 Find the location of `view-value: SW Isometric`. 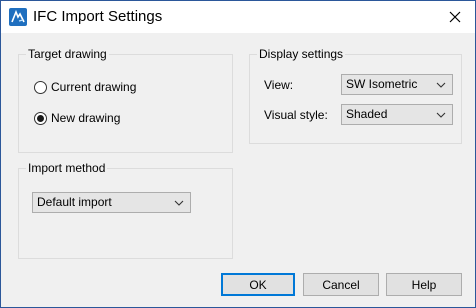

view-value: SW Isometric is located at coordinates (382, 84).